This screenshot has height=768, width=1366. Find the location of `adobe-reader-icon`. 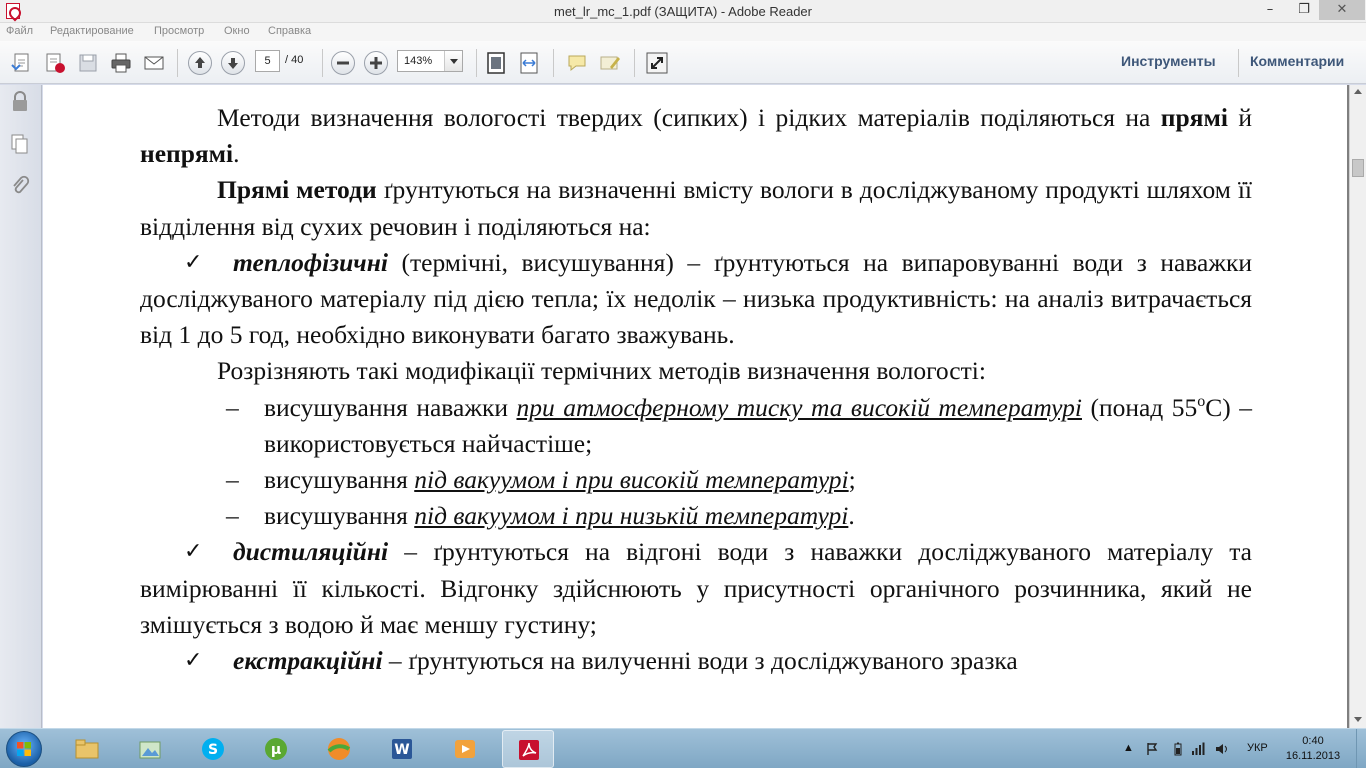

adobe-reader-icon is located at coordinates (529, 750).